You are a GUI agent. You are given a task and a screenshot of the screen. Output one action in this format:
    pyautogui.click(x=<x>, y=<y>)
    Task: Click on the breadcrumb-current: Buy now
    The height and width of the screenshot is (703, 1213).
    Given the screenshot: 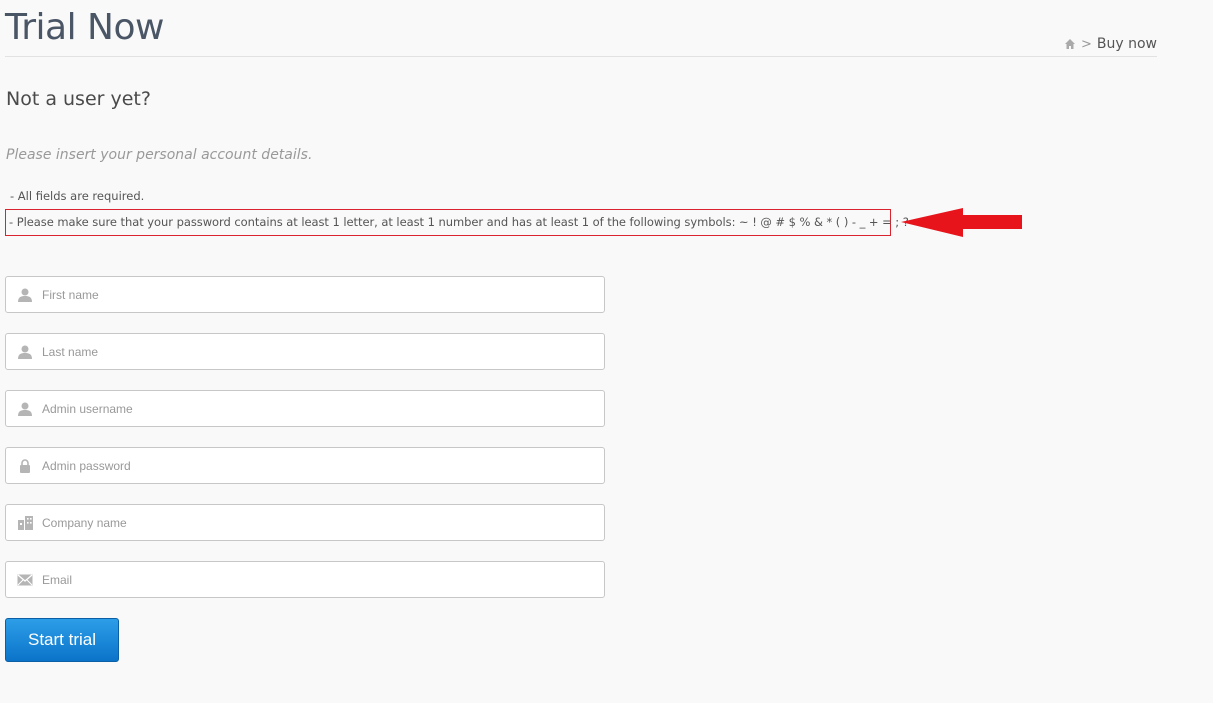 What is the action you would take?
    pyautogui.click(x=1126, y=44)
    